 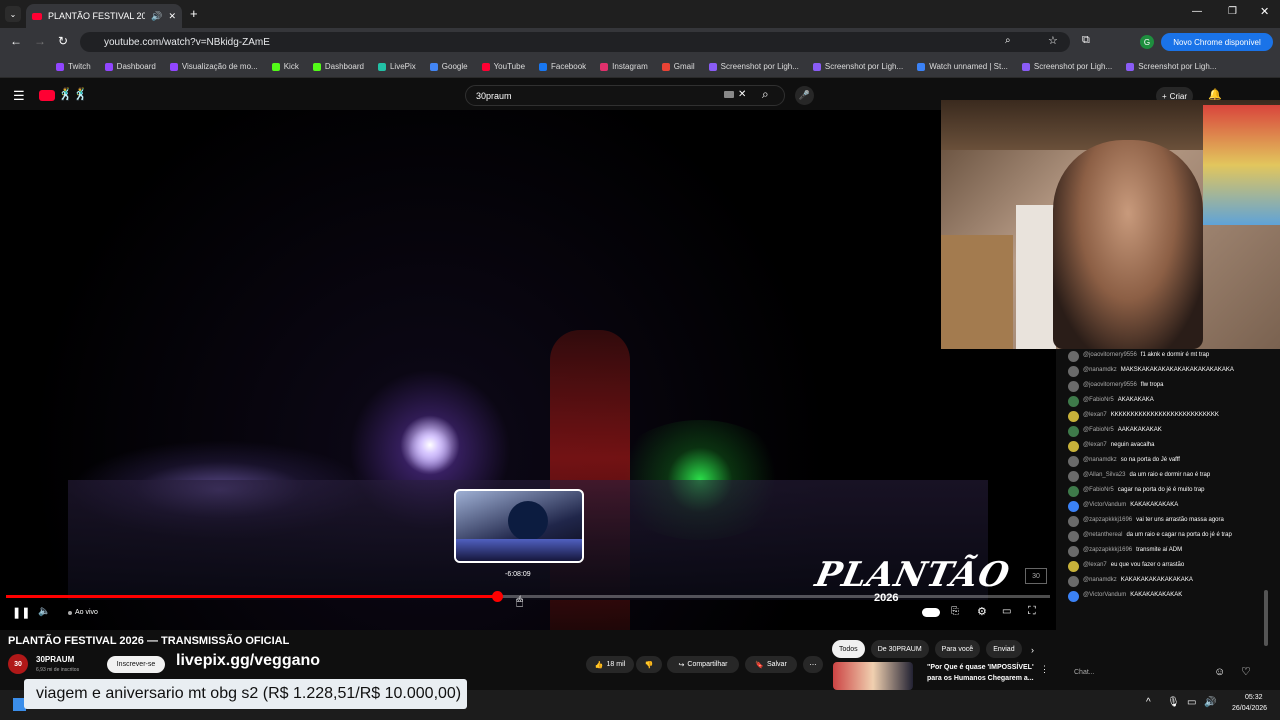 I want to click on reload-icon: ↻, so click(x=63, y=41).